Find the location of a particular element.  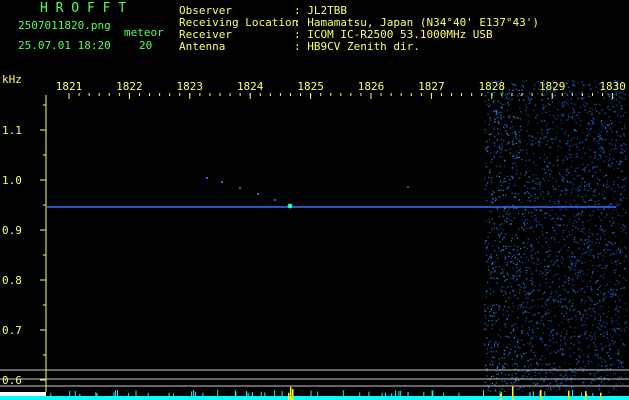

y-tick-label: 1.1 is located at coordinates (12, 130).